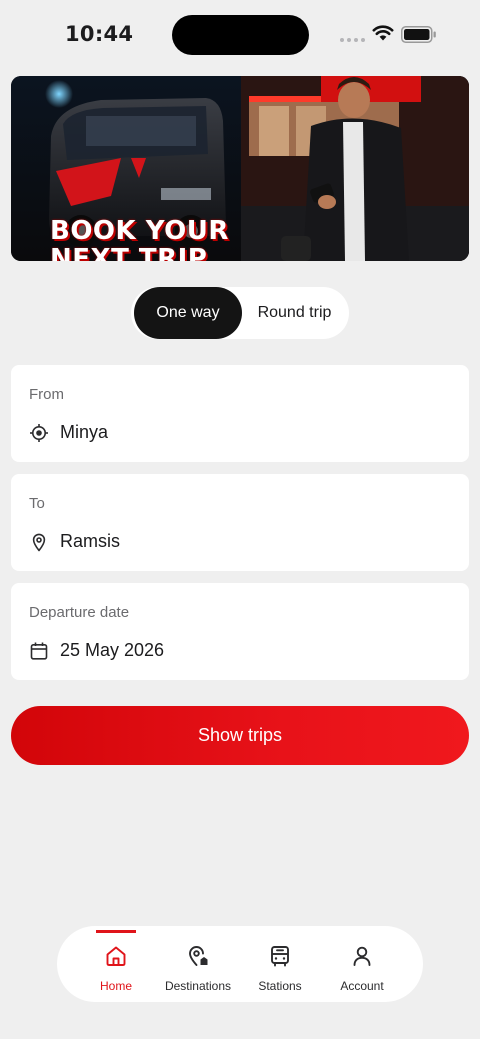 This screenshot has width=480, height=1039. I want to click on nav-label-destinations: Destinations, so click(198, 986).